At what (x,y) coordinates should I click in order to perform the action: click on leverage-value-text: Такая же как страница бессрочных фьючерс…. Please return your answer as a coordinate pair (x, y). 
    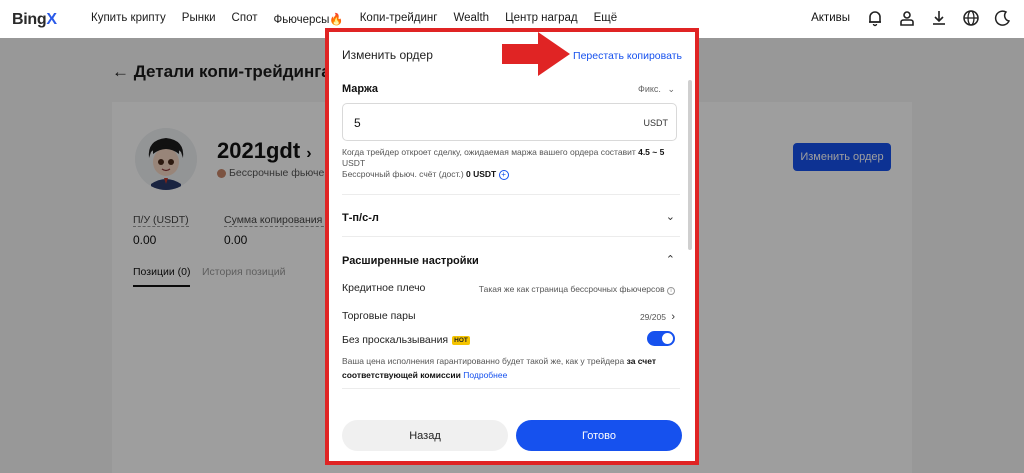
    Looking at the image, I should click on (571, 289).